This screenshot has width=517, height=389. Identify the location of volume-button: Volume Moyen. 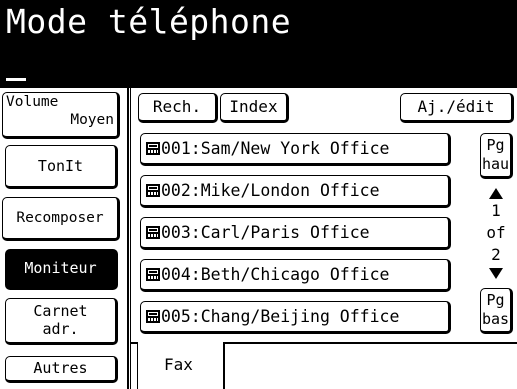
(61, 115).